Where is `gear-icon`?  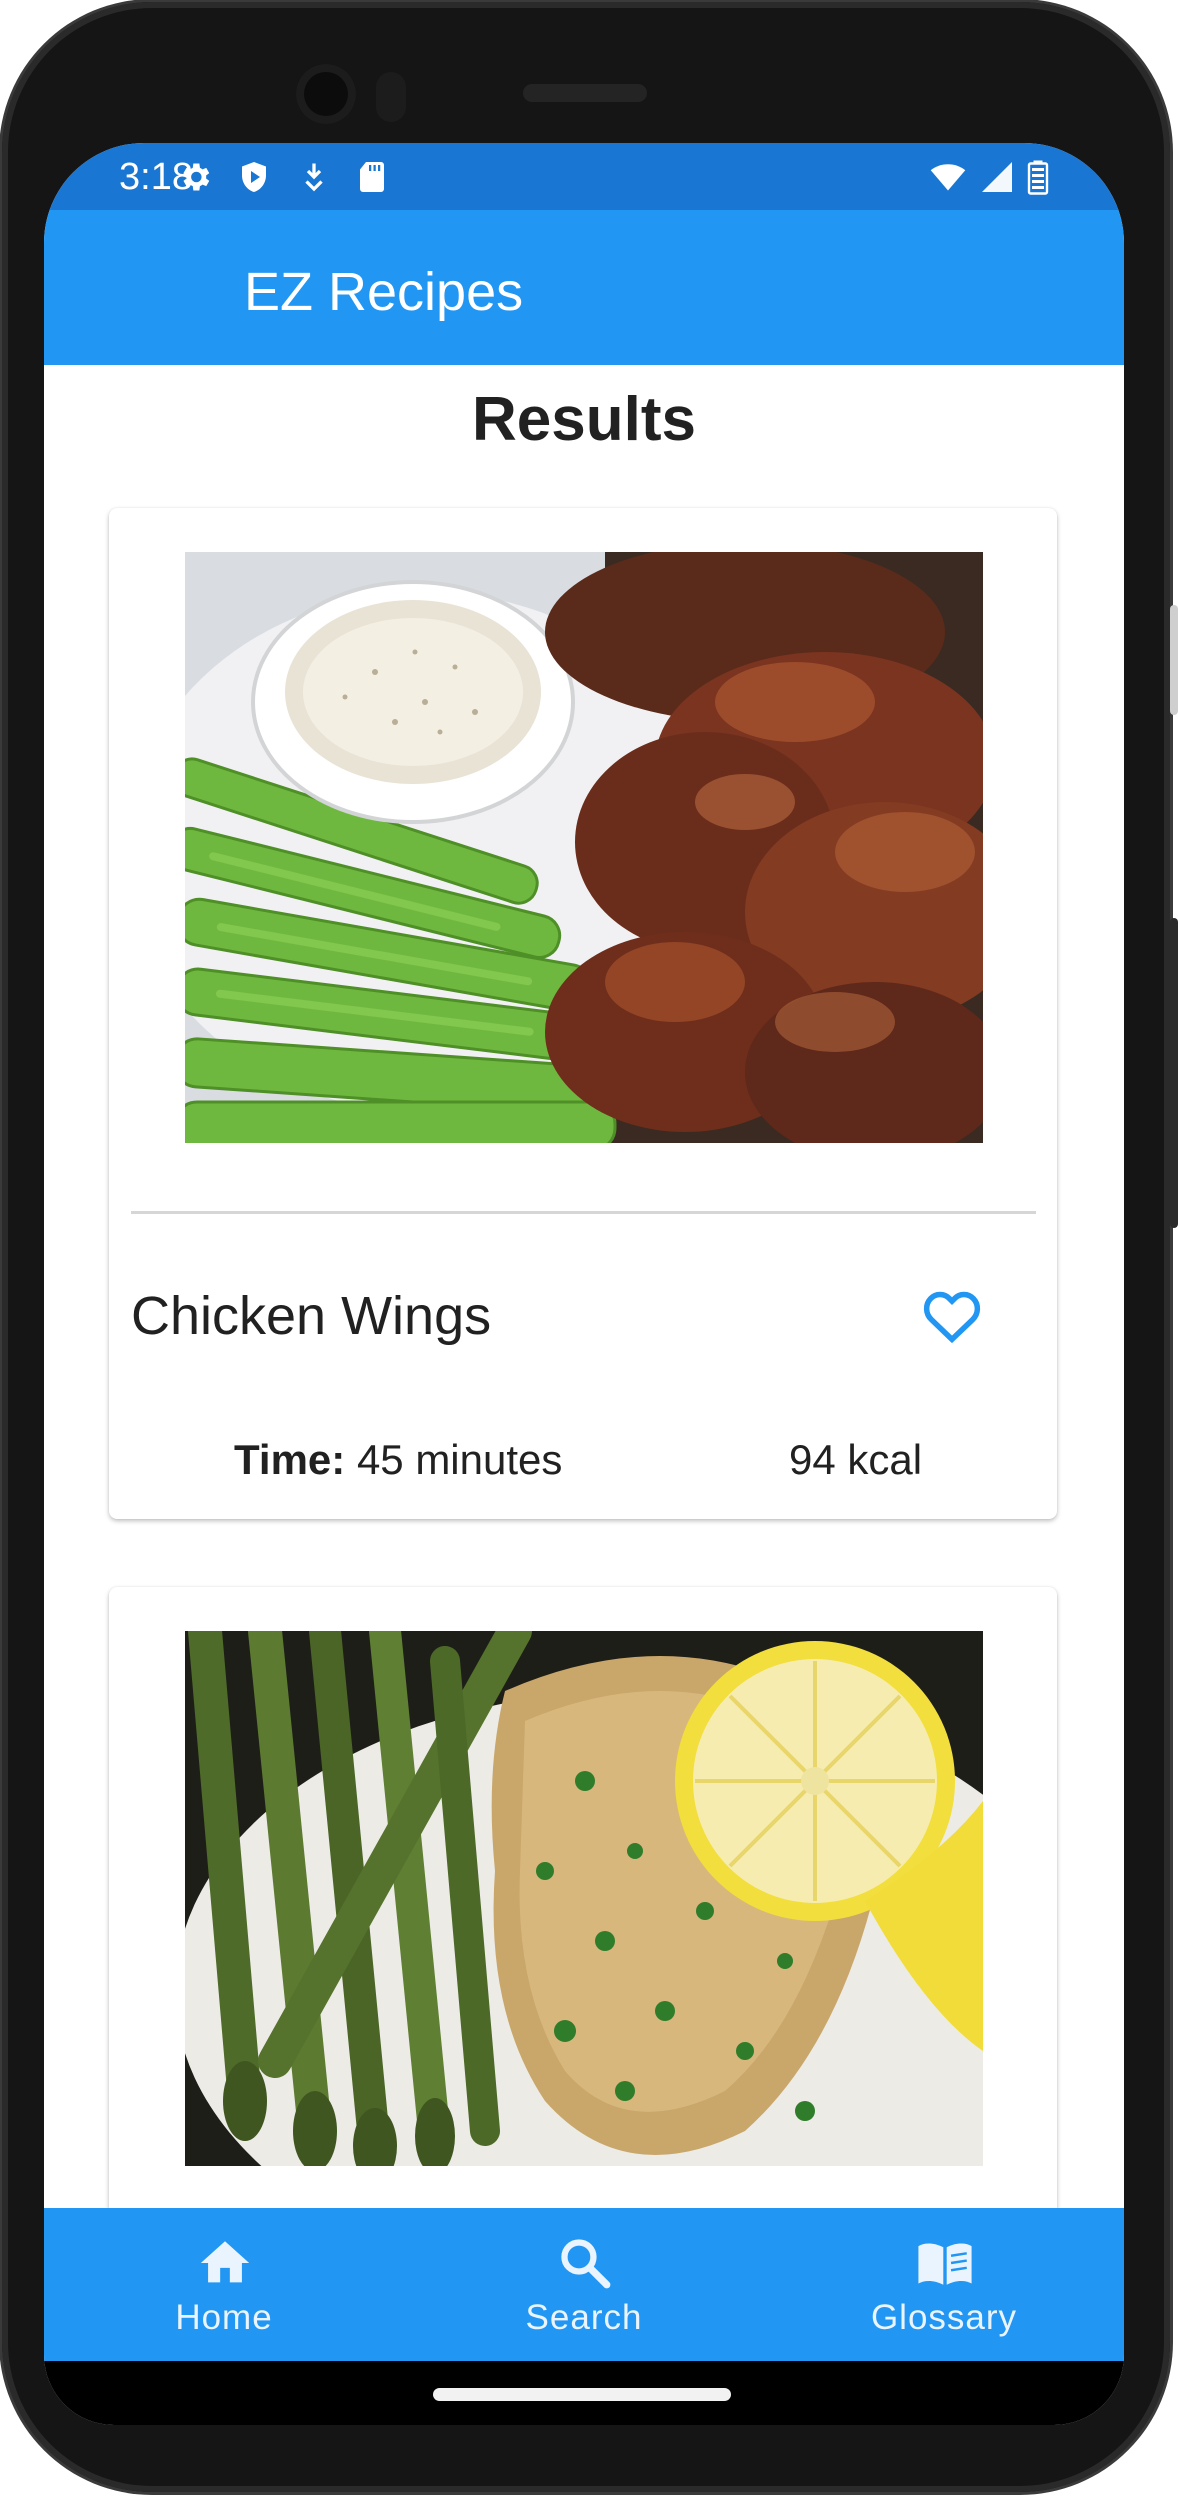
gear-icon is located at coordinates (196, 177).